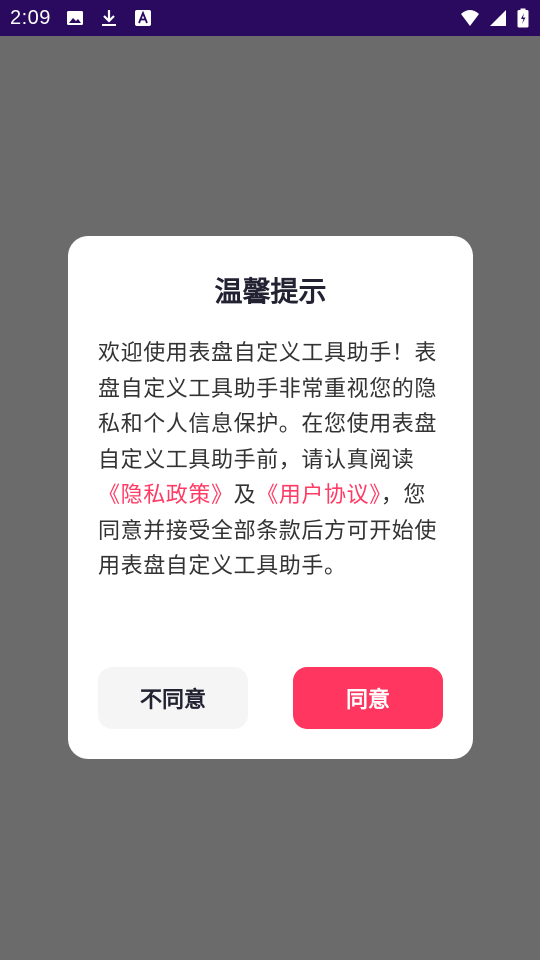 The image size is (540, 960). Describe the element at coordinates (270, 291) in the screenshot. I see `dialog-title: 温馨提示` at that location.